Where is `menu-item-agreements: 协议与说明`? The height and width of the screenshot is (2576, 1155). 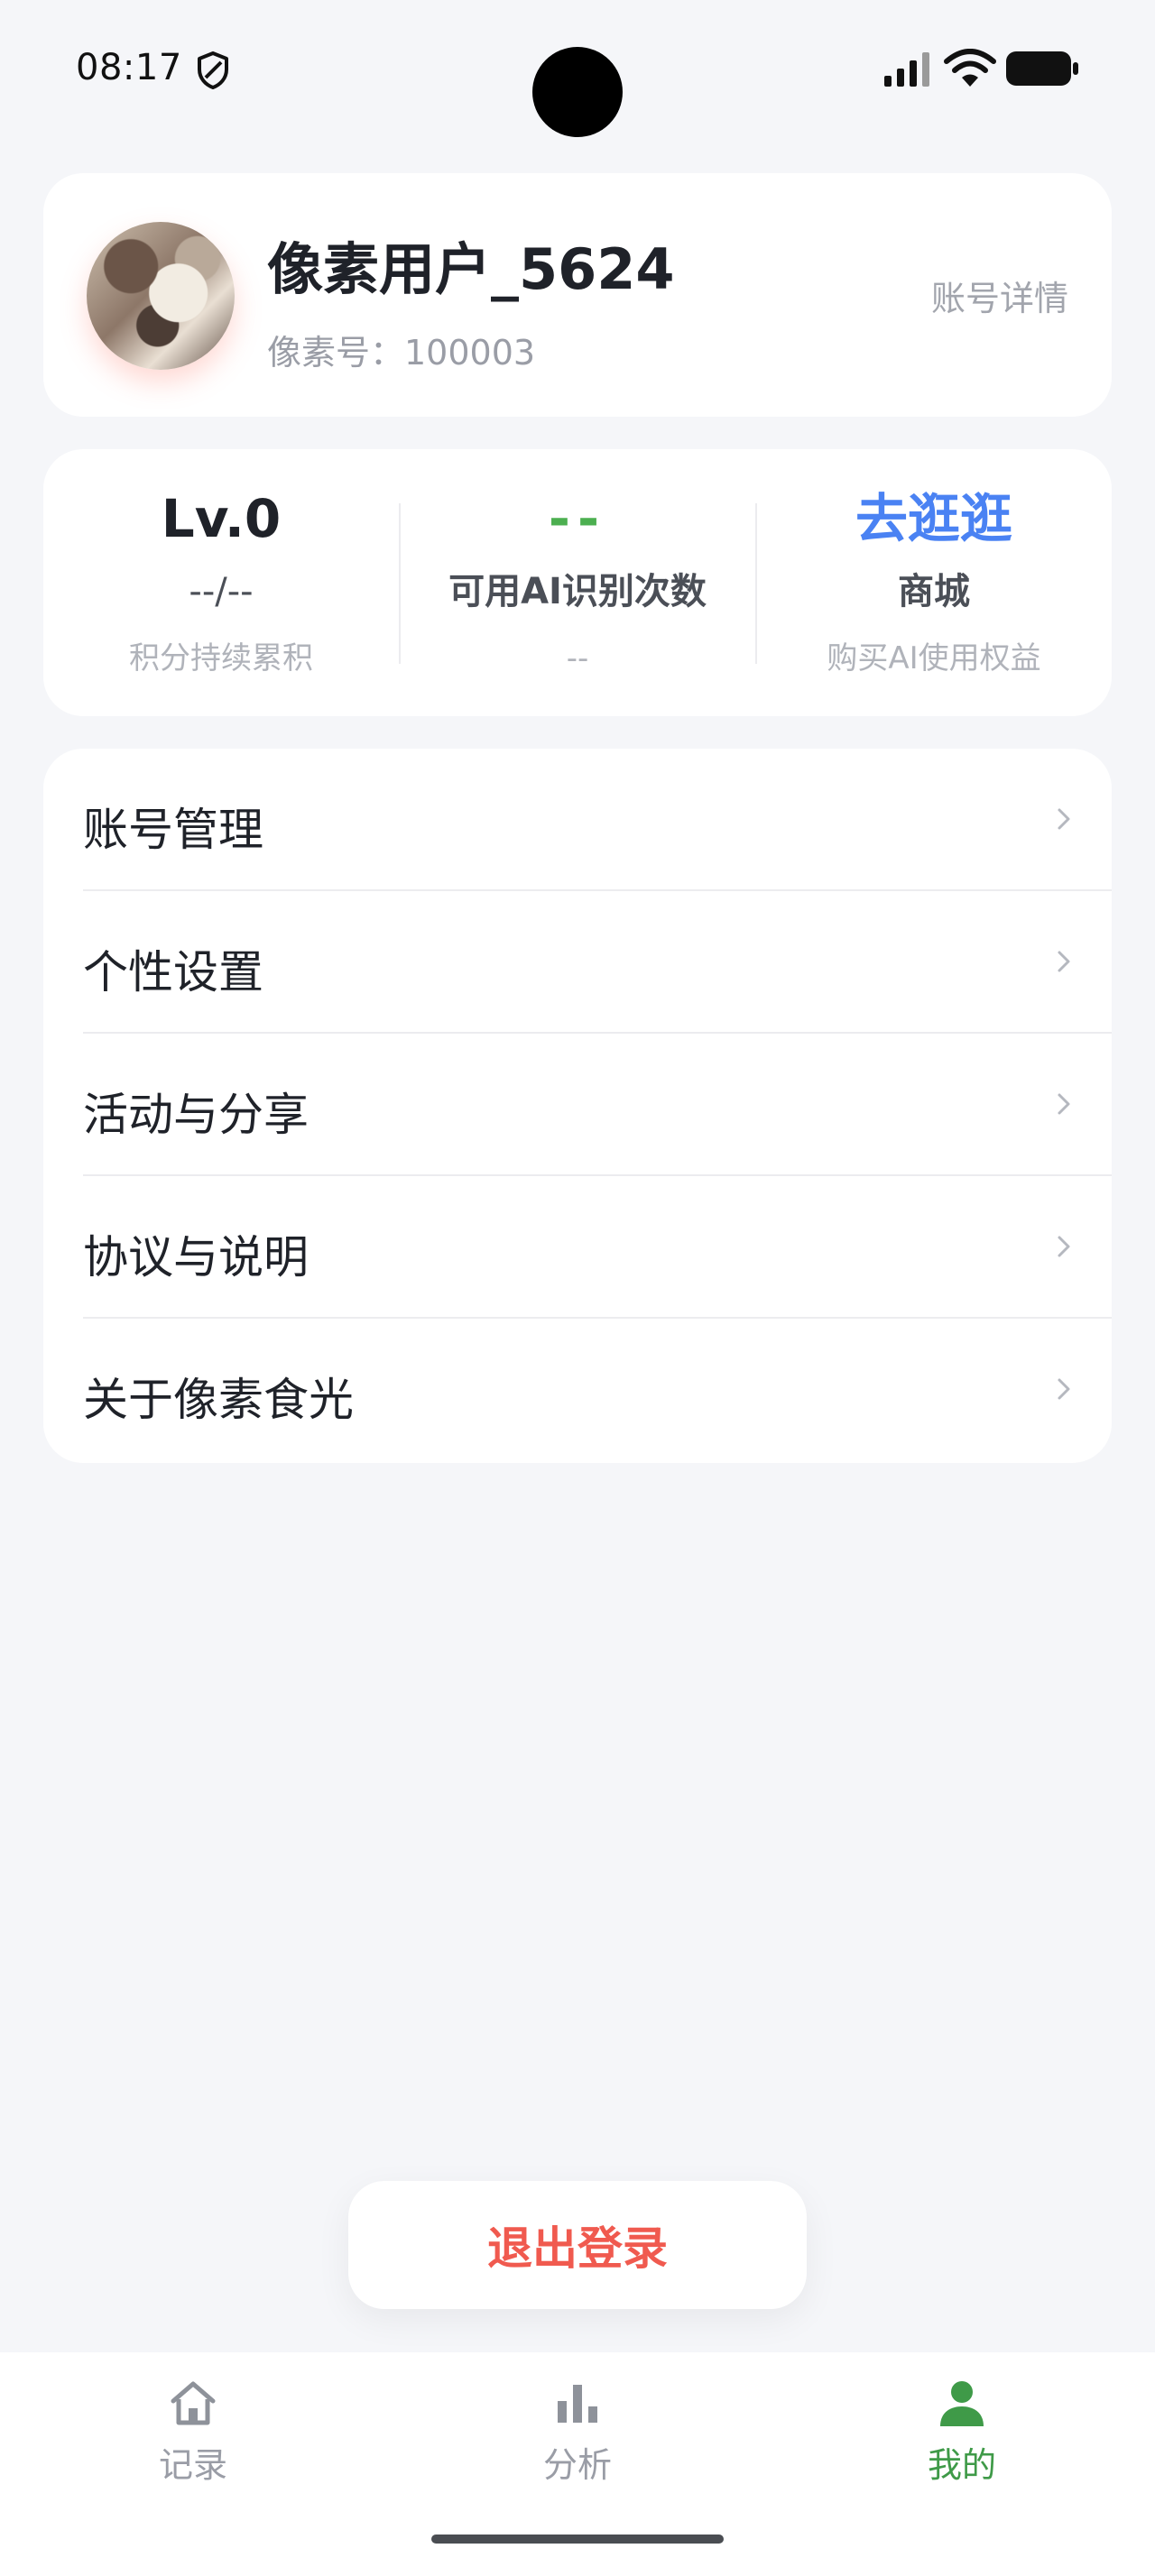
menu-item-agreements: 协议与说明 is located at coordinates (577, 1247).